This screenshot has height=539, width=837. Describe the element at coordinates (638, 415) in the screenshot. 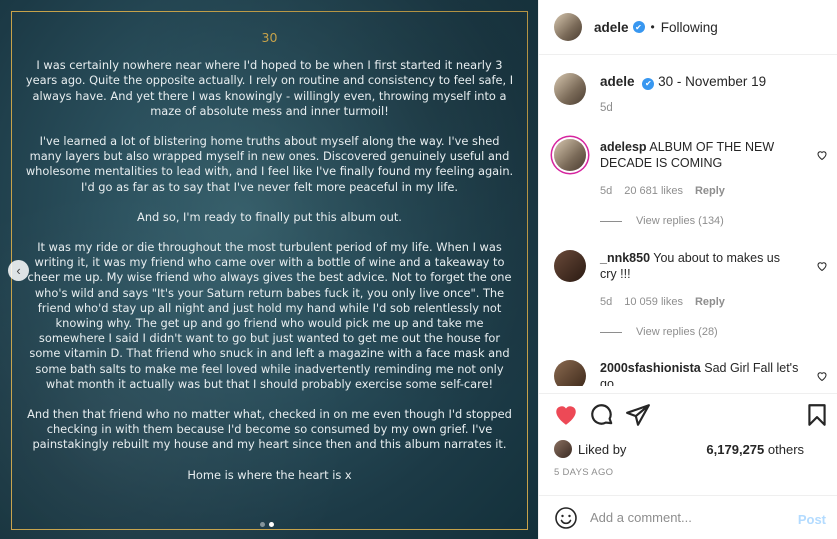

I see `share-icon` at that location.